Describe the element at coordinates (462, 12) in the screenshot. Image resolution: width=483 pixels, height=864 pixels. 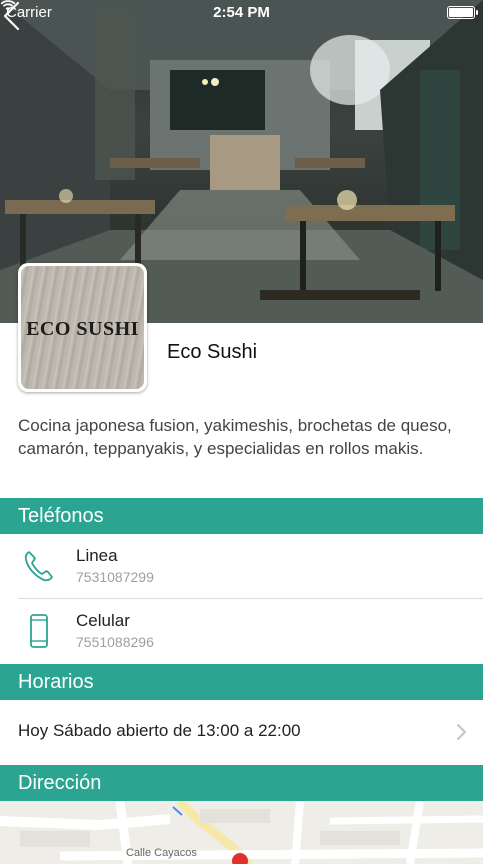
I see `battery-icon` at that location.